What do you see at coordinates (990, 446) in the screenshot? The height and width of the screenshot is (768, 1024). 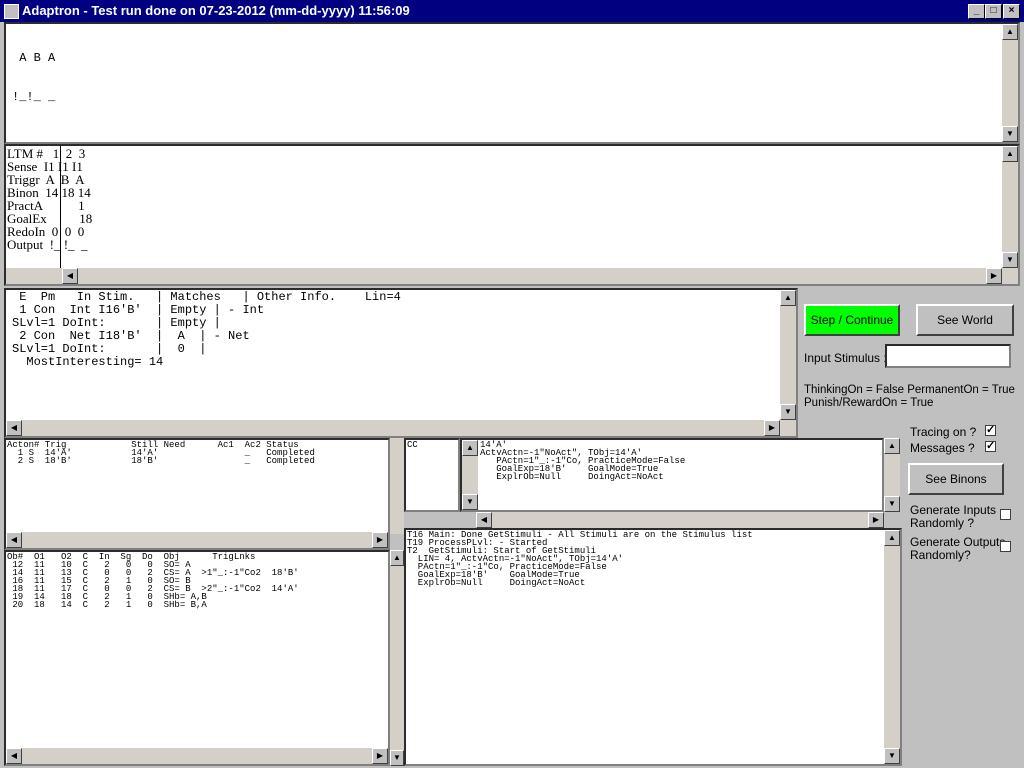 I see `messages-checkbox: ✓` at bounding box center [990, 446].